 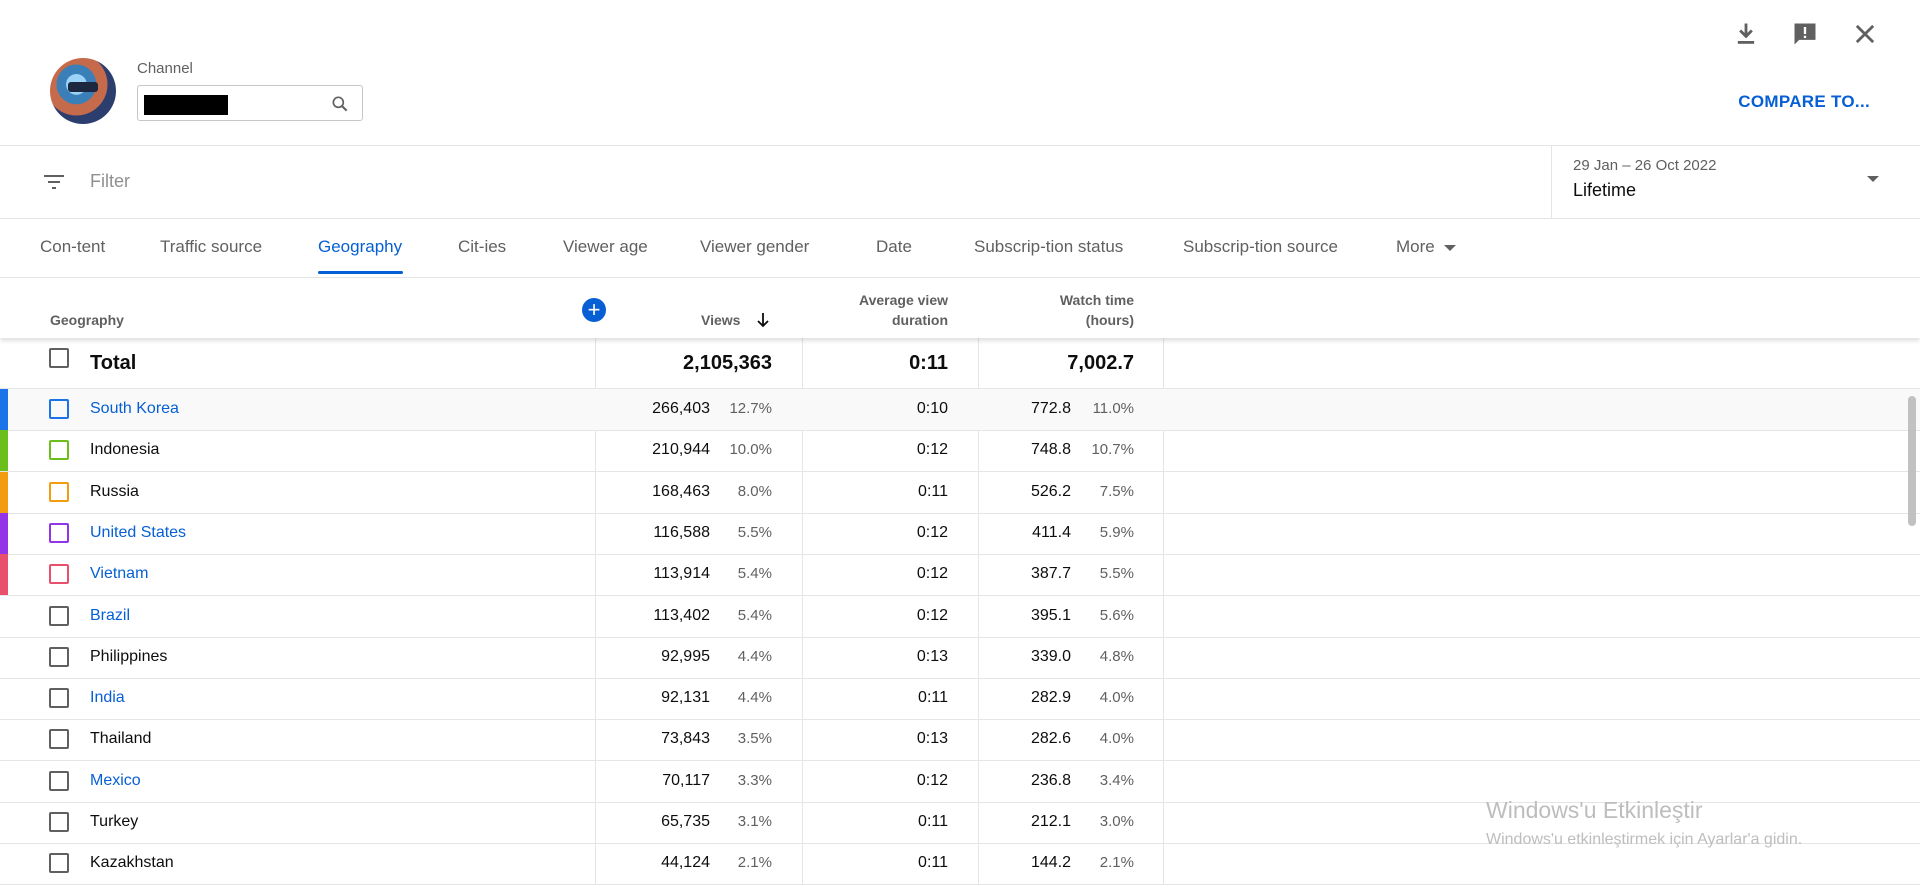 I want to click on checkbox-total, so click(x=59, y=358).